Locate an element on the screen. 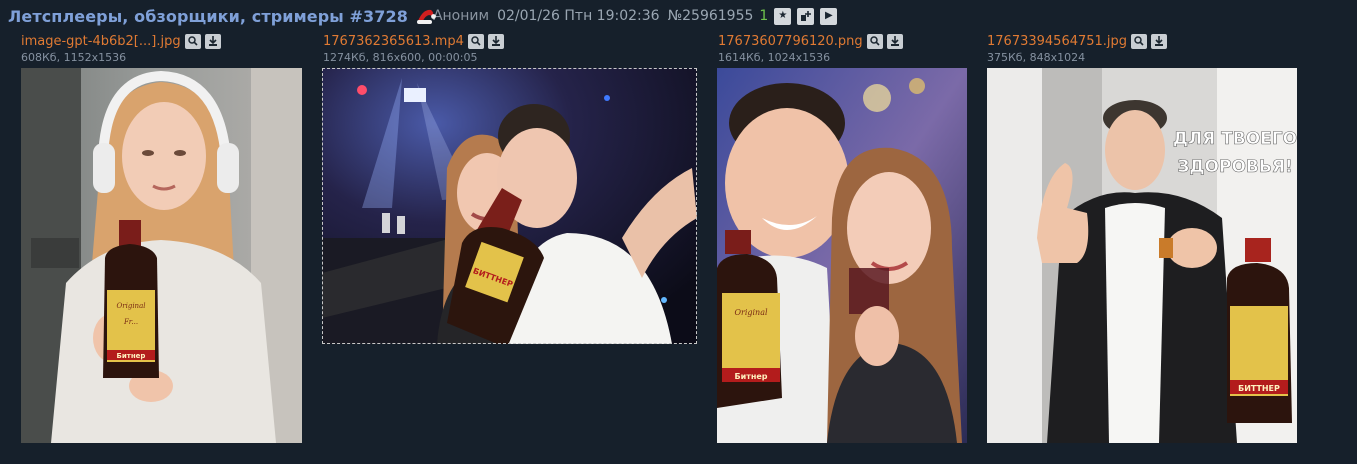 The image size is (1357, 464). file-item: 17673394564751.jpg 375Кб, 848x1024 is located at coordinates (1077, 48).